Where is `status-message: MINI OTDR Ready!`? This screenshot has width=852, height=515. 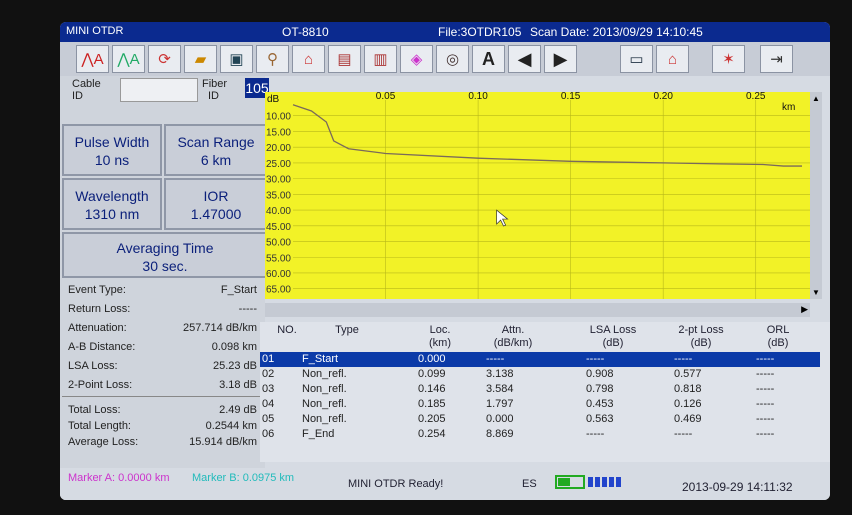 status-message: MINI OTDR Ready! is located at coordinates (396, 484).